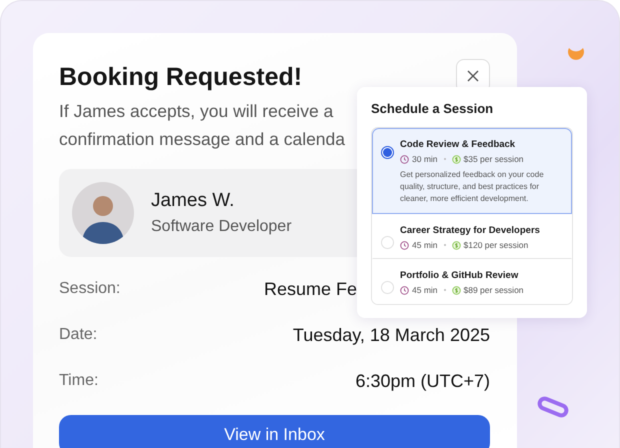  What do you see at coordinates (422, 381) in the screenshot?
I see `detail-value: 6:30pm (UTC+7)` at bounding box center [422, 381].